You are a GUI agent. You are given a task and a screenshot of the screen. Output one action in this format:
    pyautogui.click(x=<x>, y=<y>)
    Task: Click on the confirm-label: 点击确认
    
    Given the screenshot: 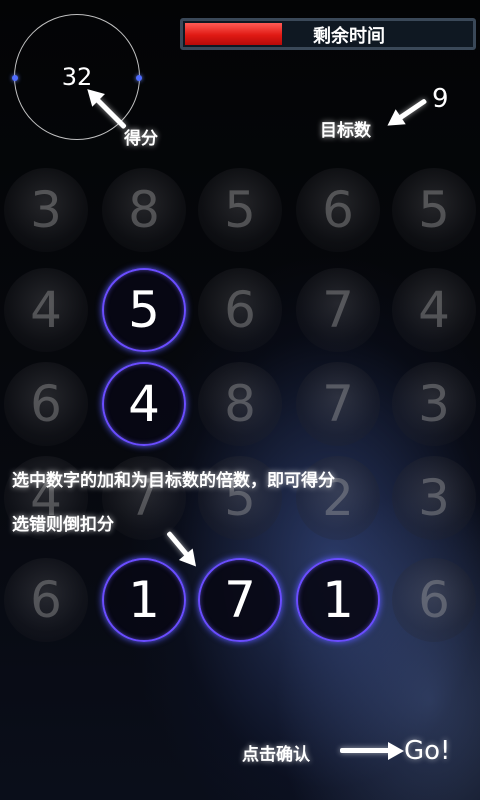 What is the action you would take?
    pyautogui.click(x=276, y=755)
    